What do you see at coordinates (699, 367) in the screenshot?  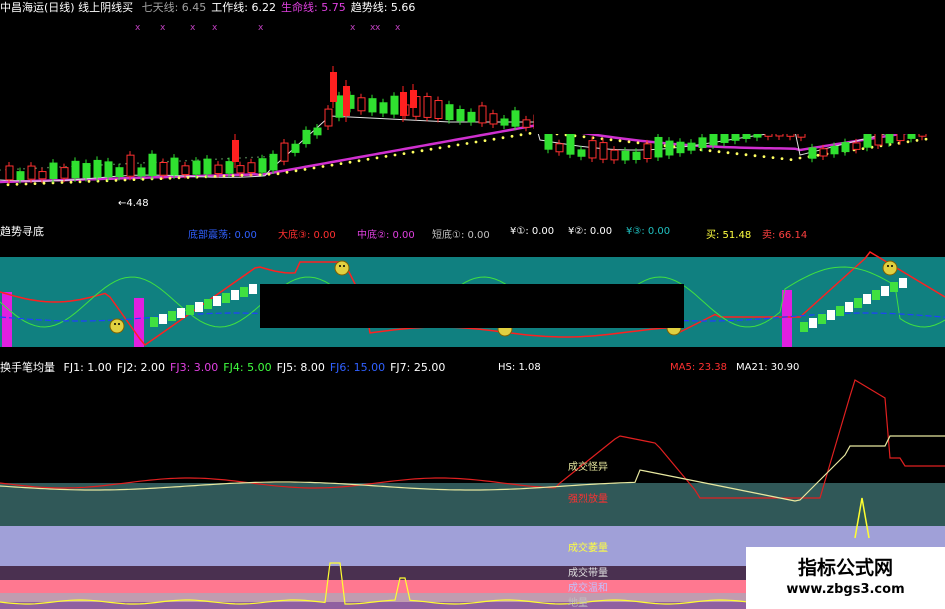 I see `ma5-readout: MA5: 23.38` at bounding box center [699, 367].